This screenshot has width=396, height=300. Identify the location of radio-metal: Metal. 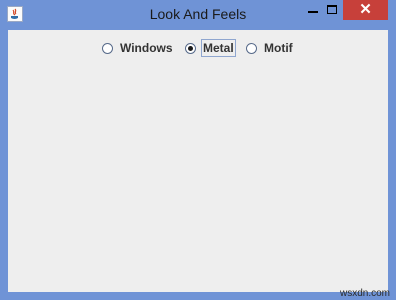
(210, 48).